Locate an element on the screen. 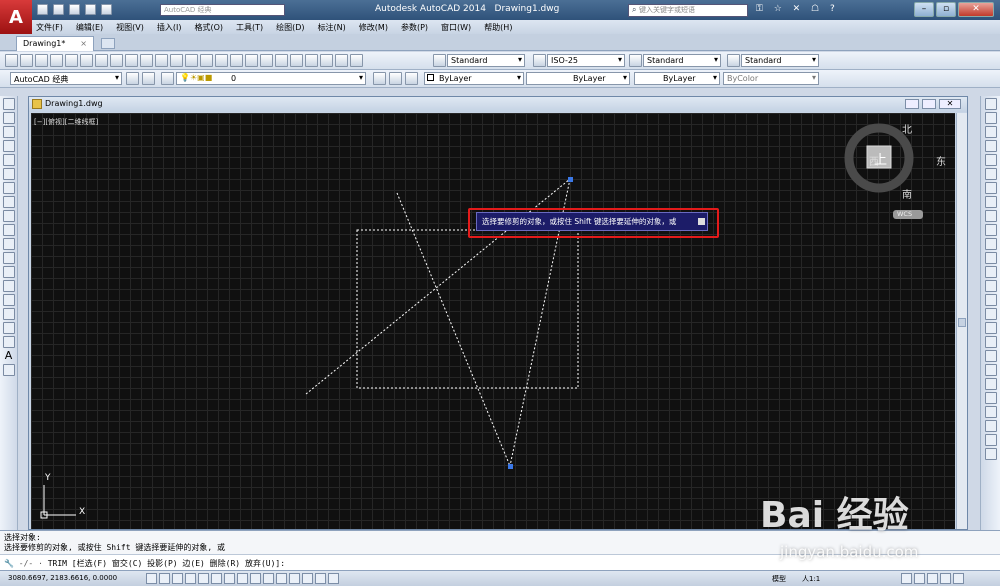  make-block-icon is located at coordinates (8, 272).